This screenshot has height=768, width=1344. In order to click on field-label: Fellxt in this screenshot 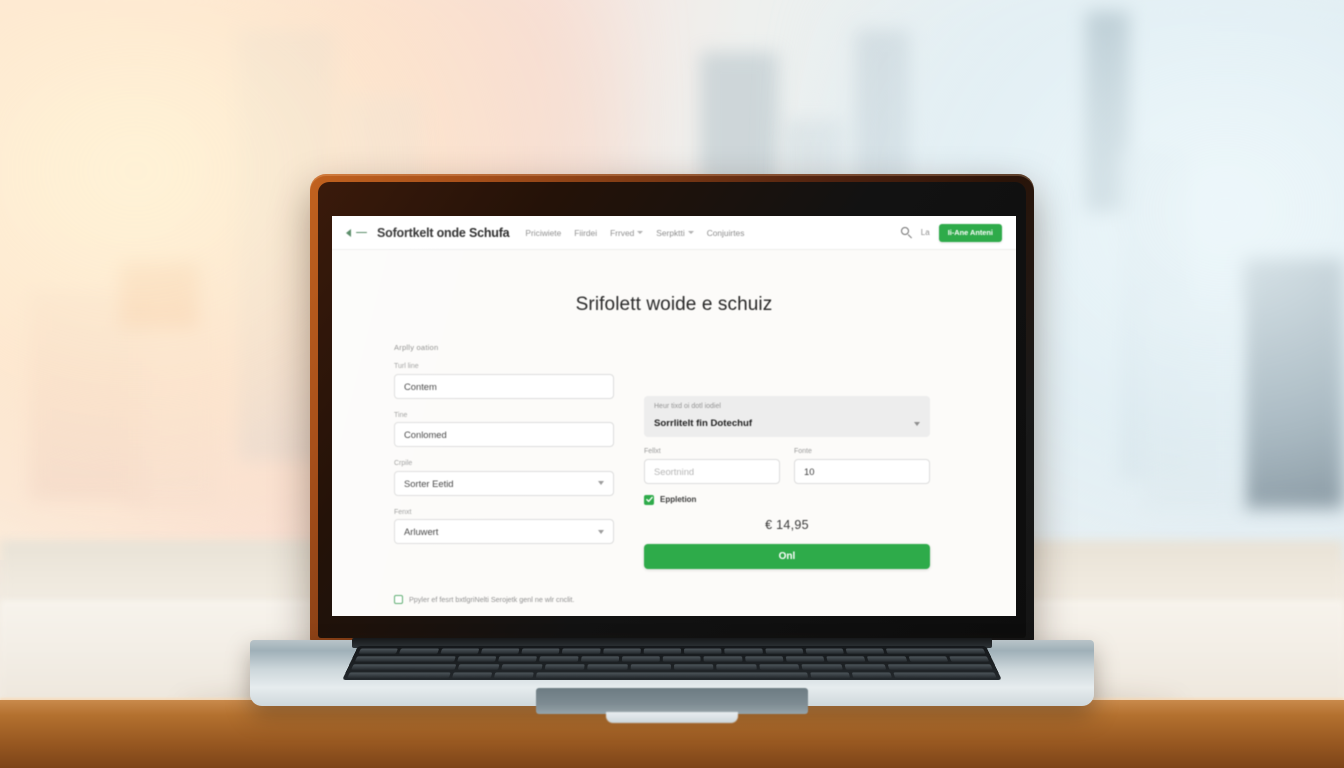, I will do `click(652, 451)`.